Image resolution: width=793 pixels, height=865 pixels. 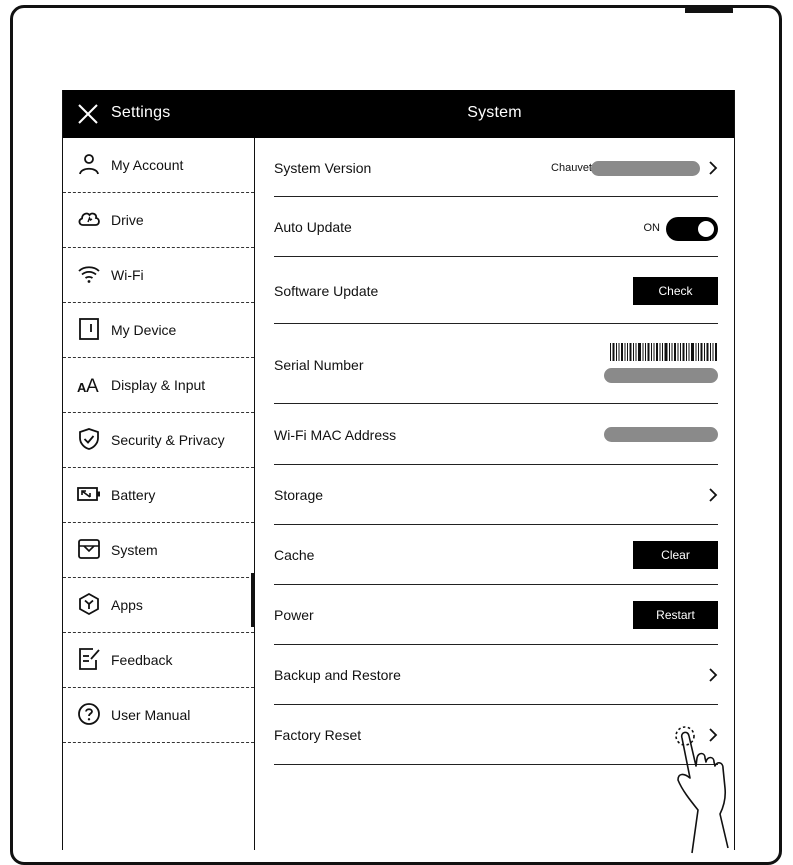 What do you see at coordinates (133, 495) in the screenshot?
I see `sidebar-item-label: Battery` at bounding box center [133, 495].